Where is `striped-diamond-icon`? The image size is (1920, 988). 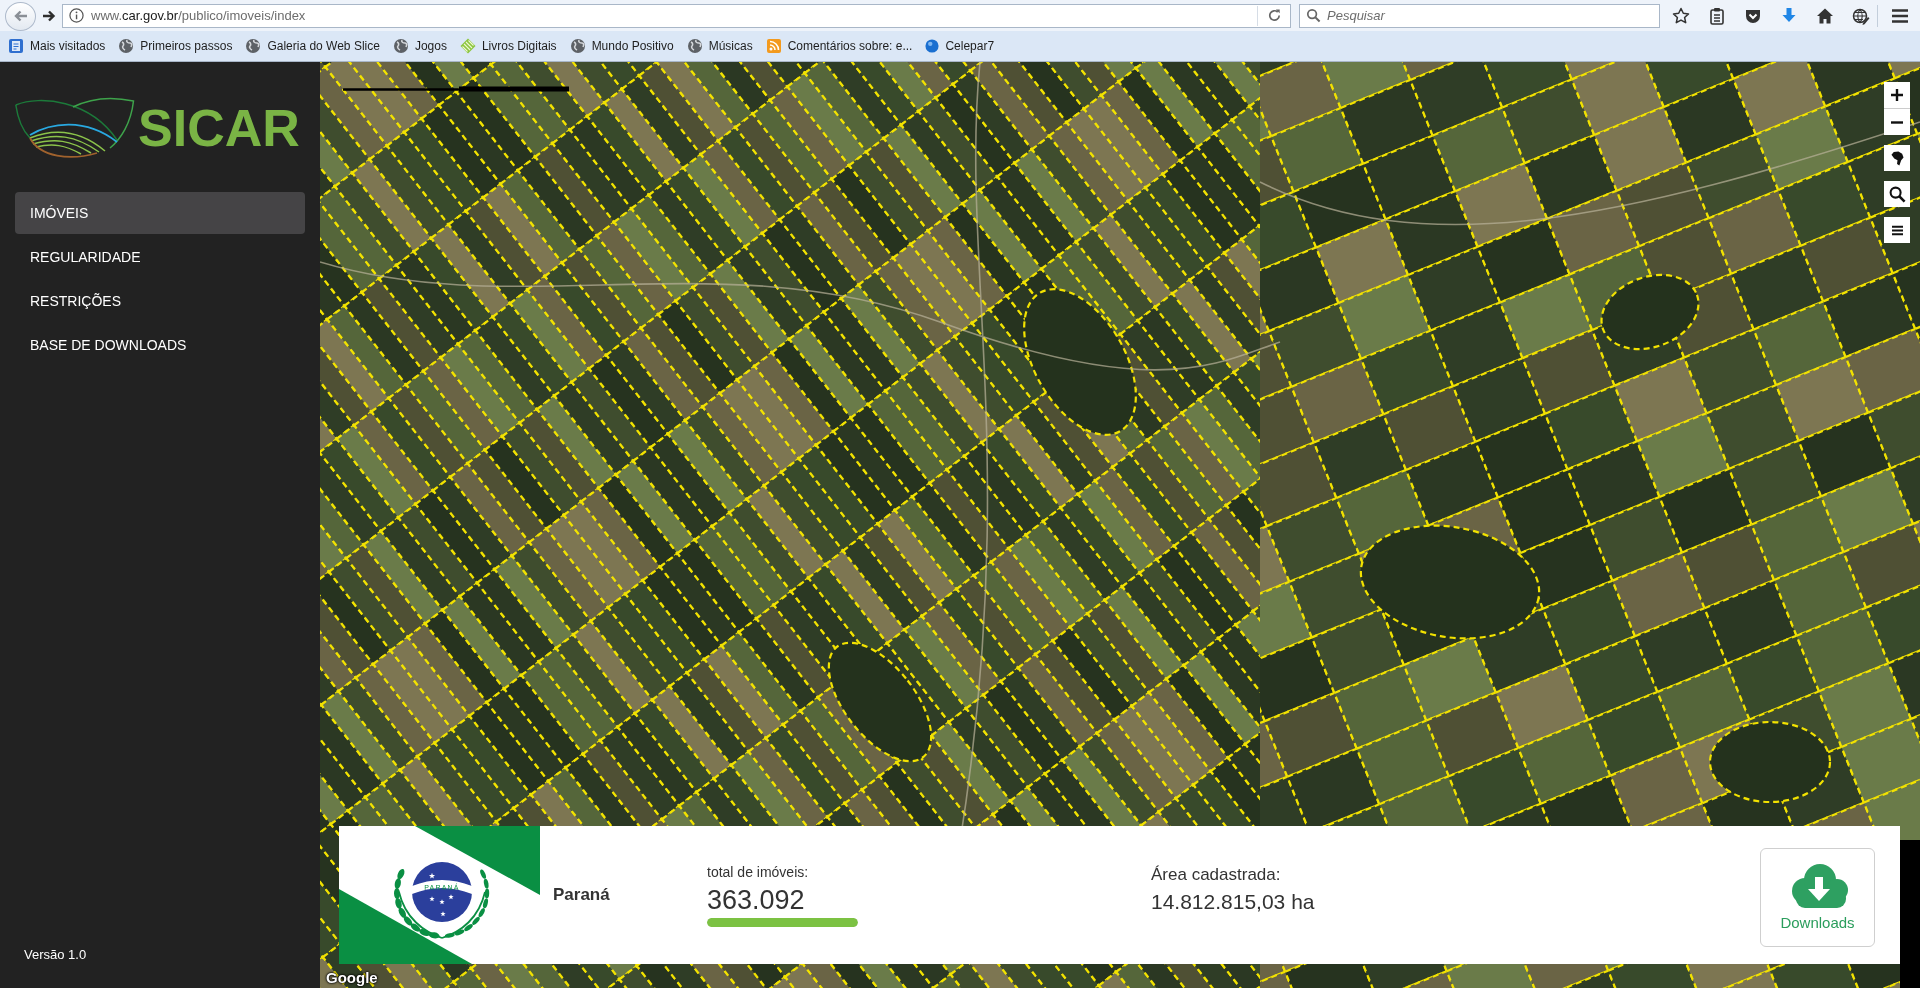 striped-diamond-icon is located at coordinates (467, 46).